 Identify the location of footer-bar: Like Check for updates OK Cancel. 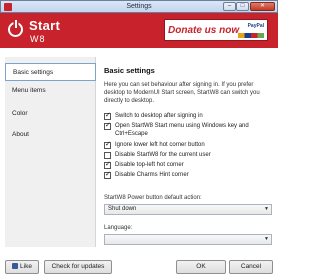
(139, 266).